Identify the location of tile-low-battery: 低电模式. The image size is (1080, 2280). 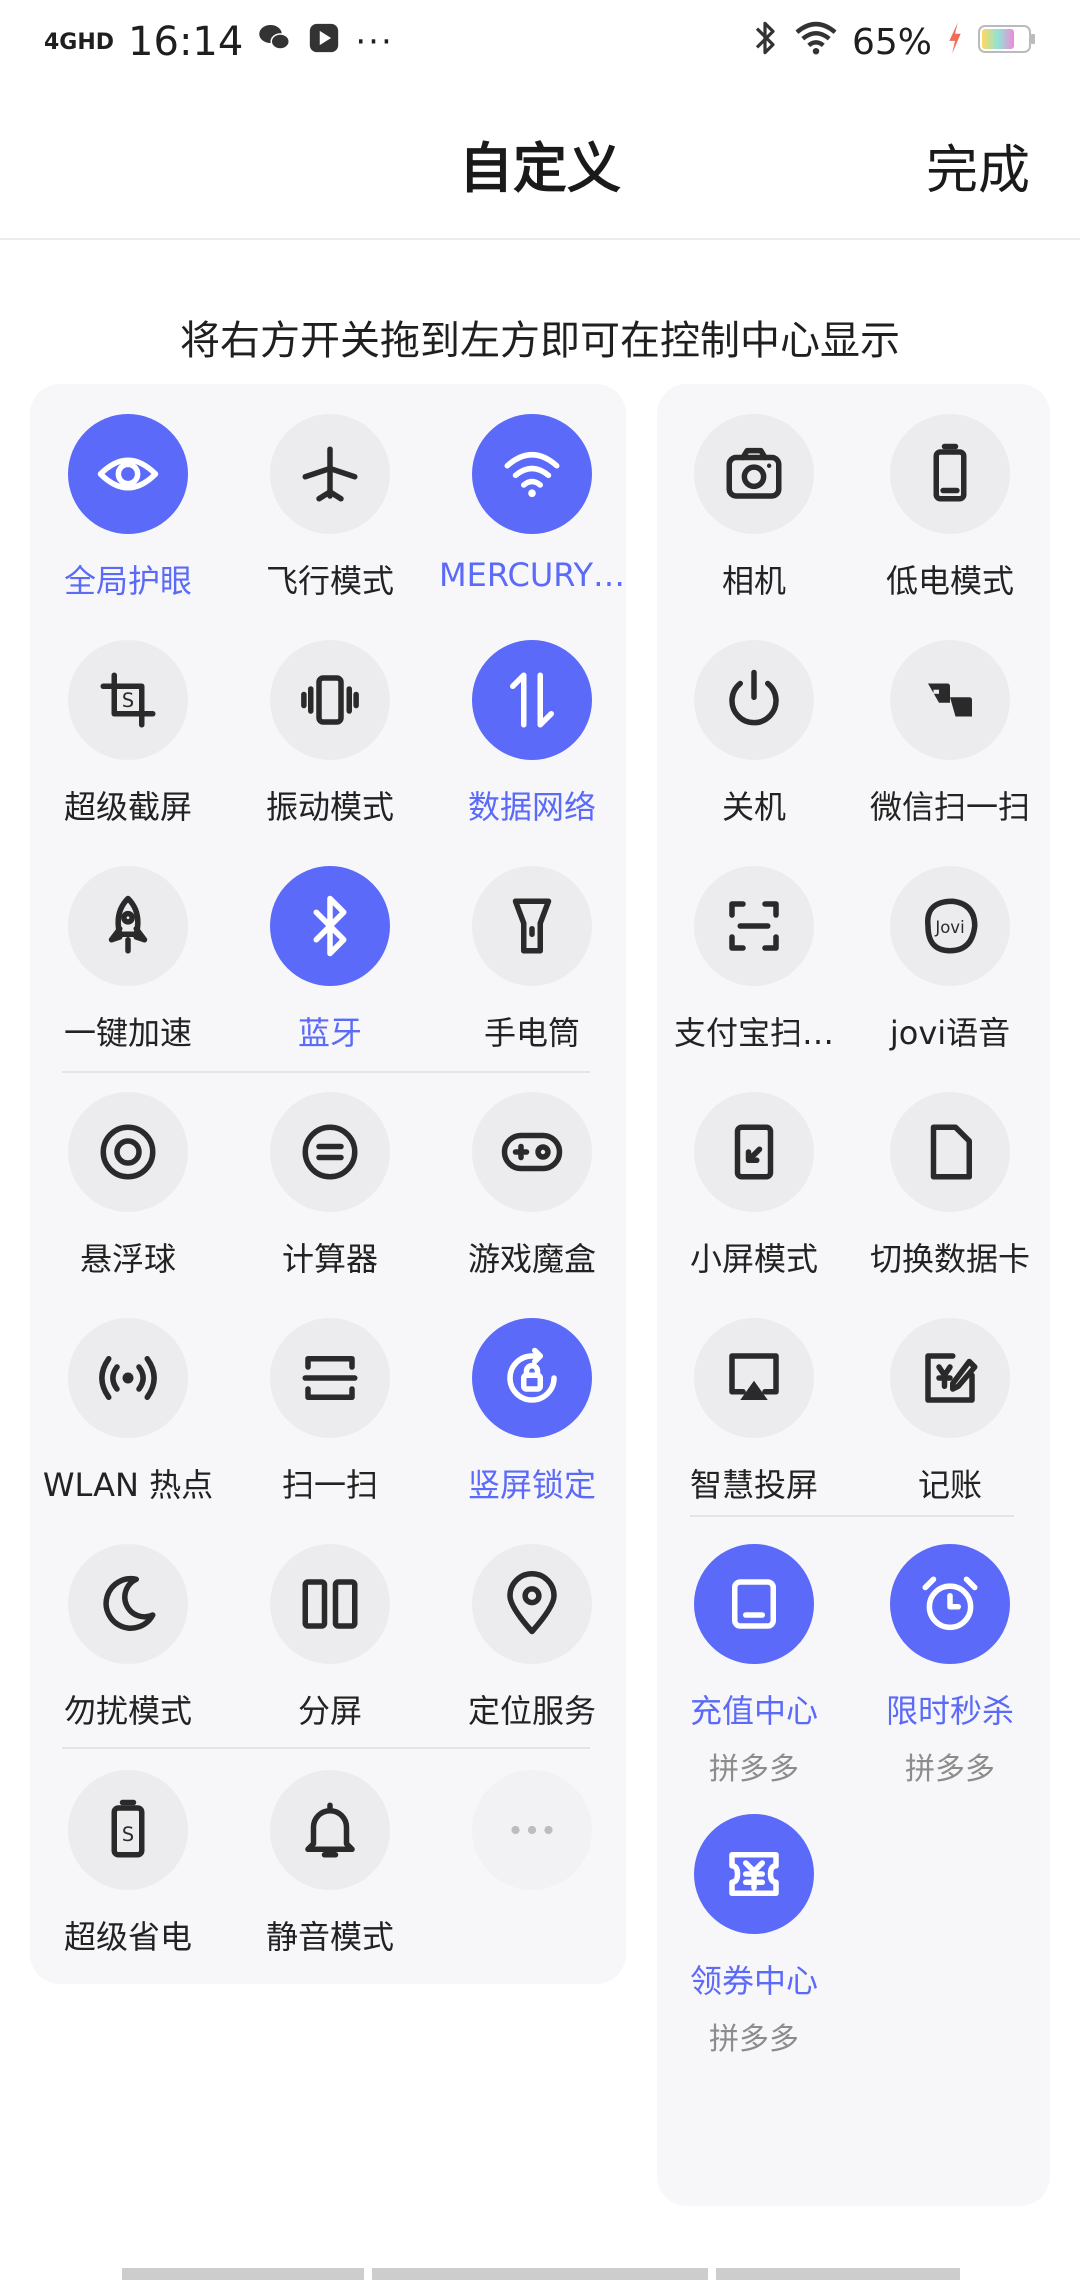
(950, 508).